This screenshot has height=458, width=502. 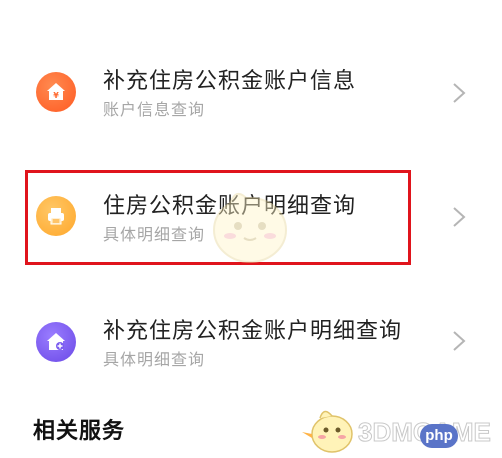 I want to click on watermark-logo: 3DMGAME php, so click(x=400, y=431).